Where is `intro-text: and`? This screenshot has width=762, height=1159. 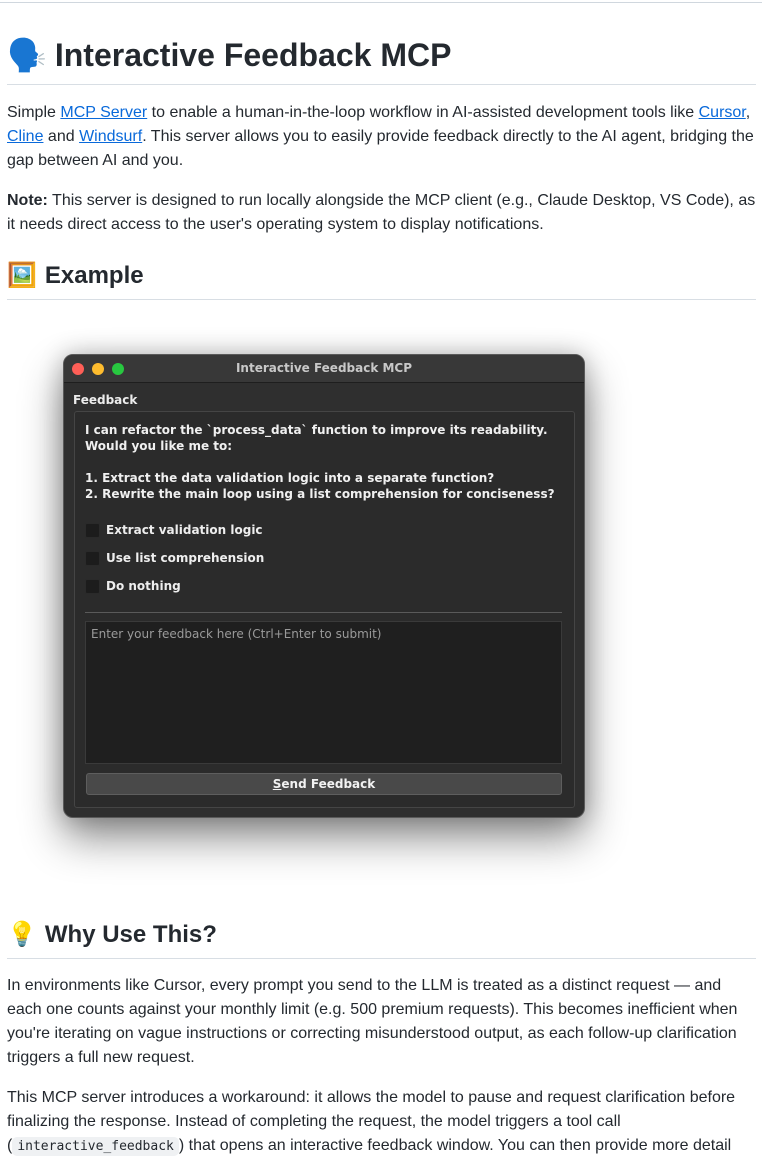 intro-text: and is located at coordinates (61, 136).